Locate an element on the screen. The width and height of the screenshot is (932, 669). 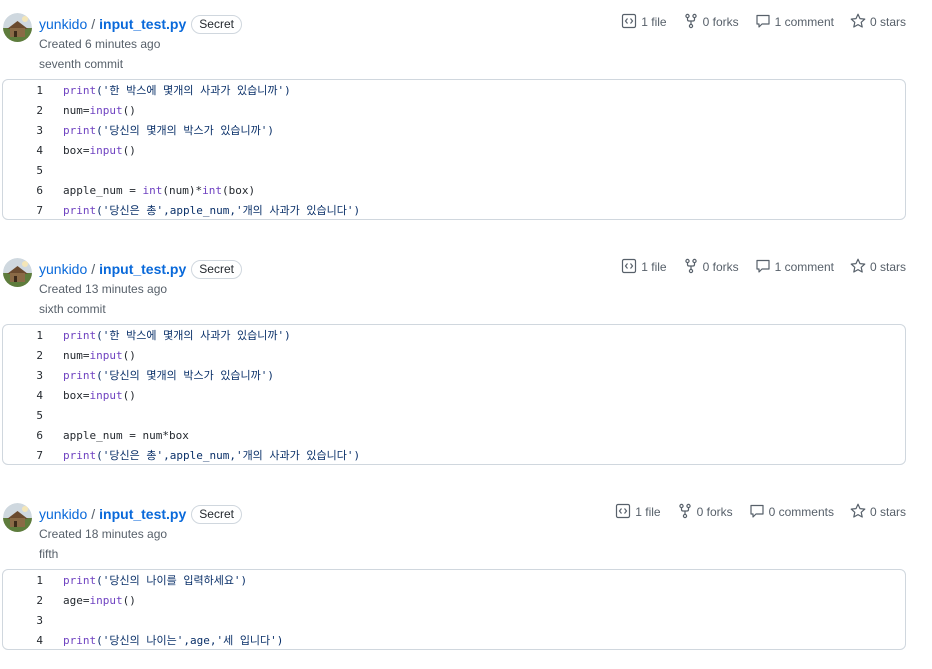
line-code: print('당신의 나이는',age,'세 입니다') is located at coordinates (163, 640).